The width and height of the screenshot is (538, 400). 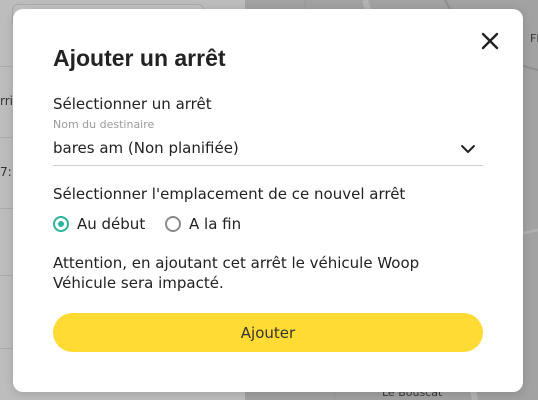 I want to click on radio-label: Au début, so click(x=111, y=224).